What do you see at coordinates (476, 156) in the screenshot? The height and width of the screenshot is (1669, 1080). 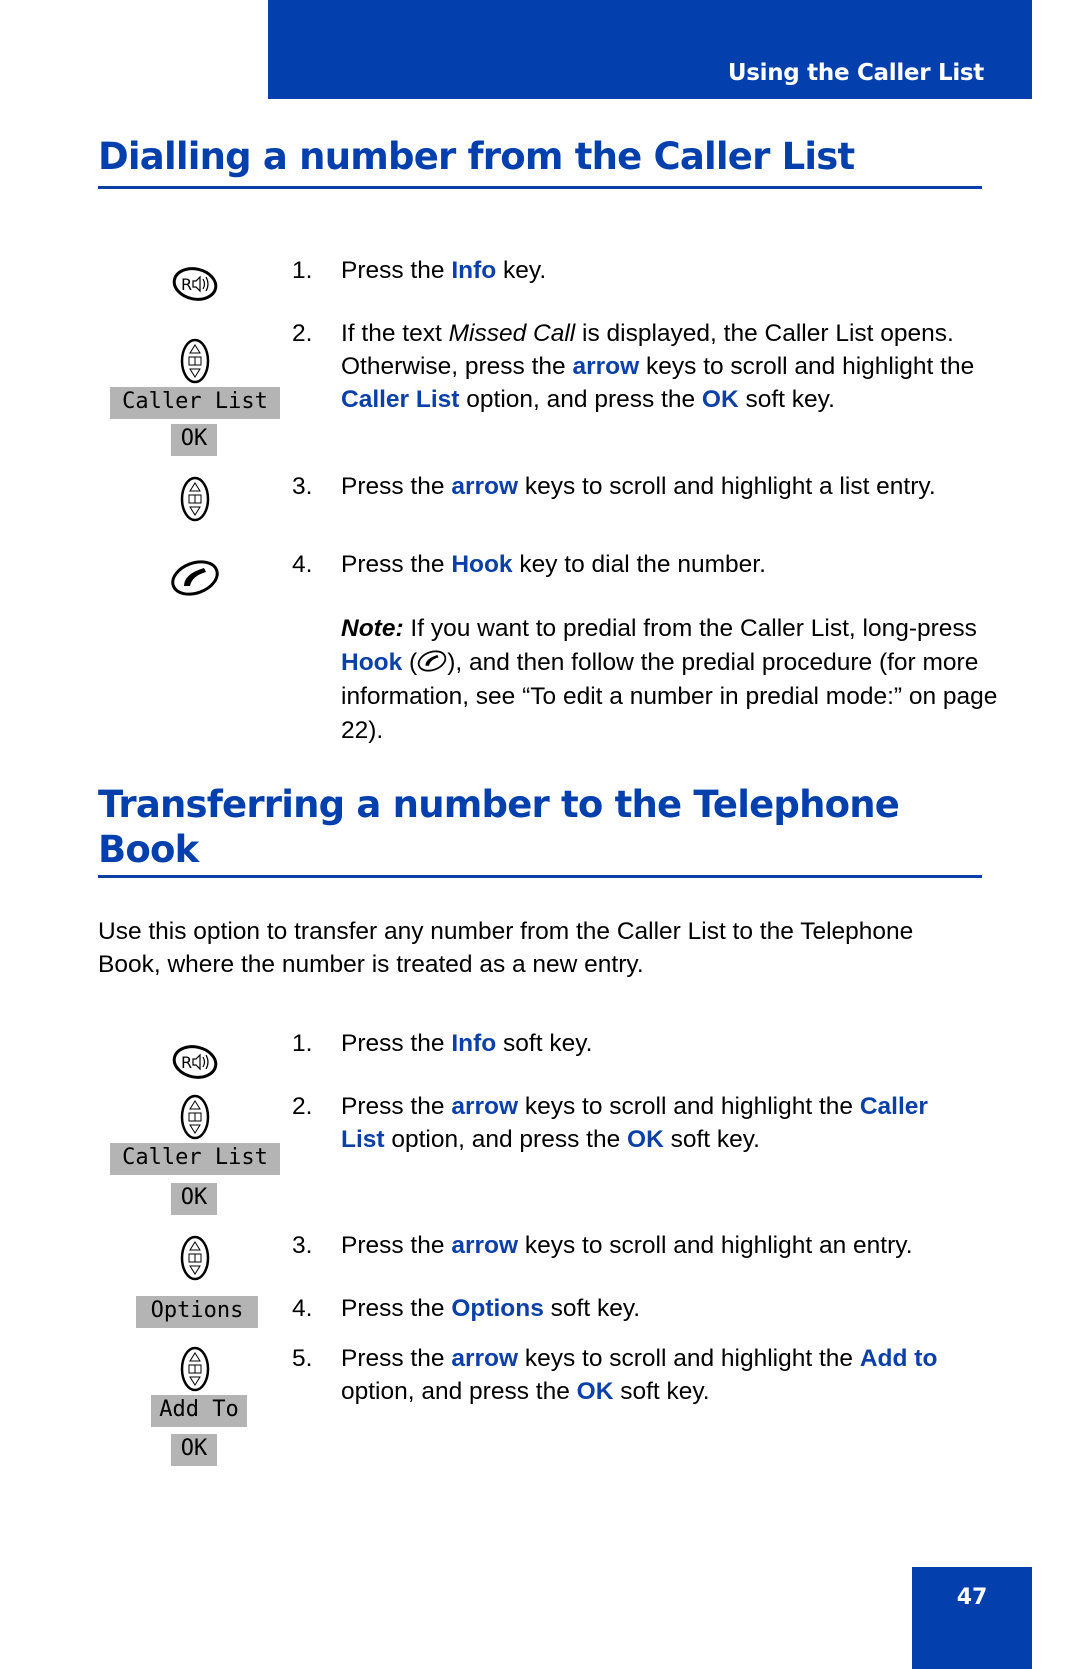 I see `section-title-dialling: Dialling a number from the Caller List` at bounding box center [476, 156].